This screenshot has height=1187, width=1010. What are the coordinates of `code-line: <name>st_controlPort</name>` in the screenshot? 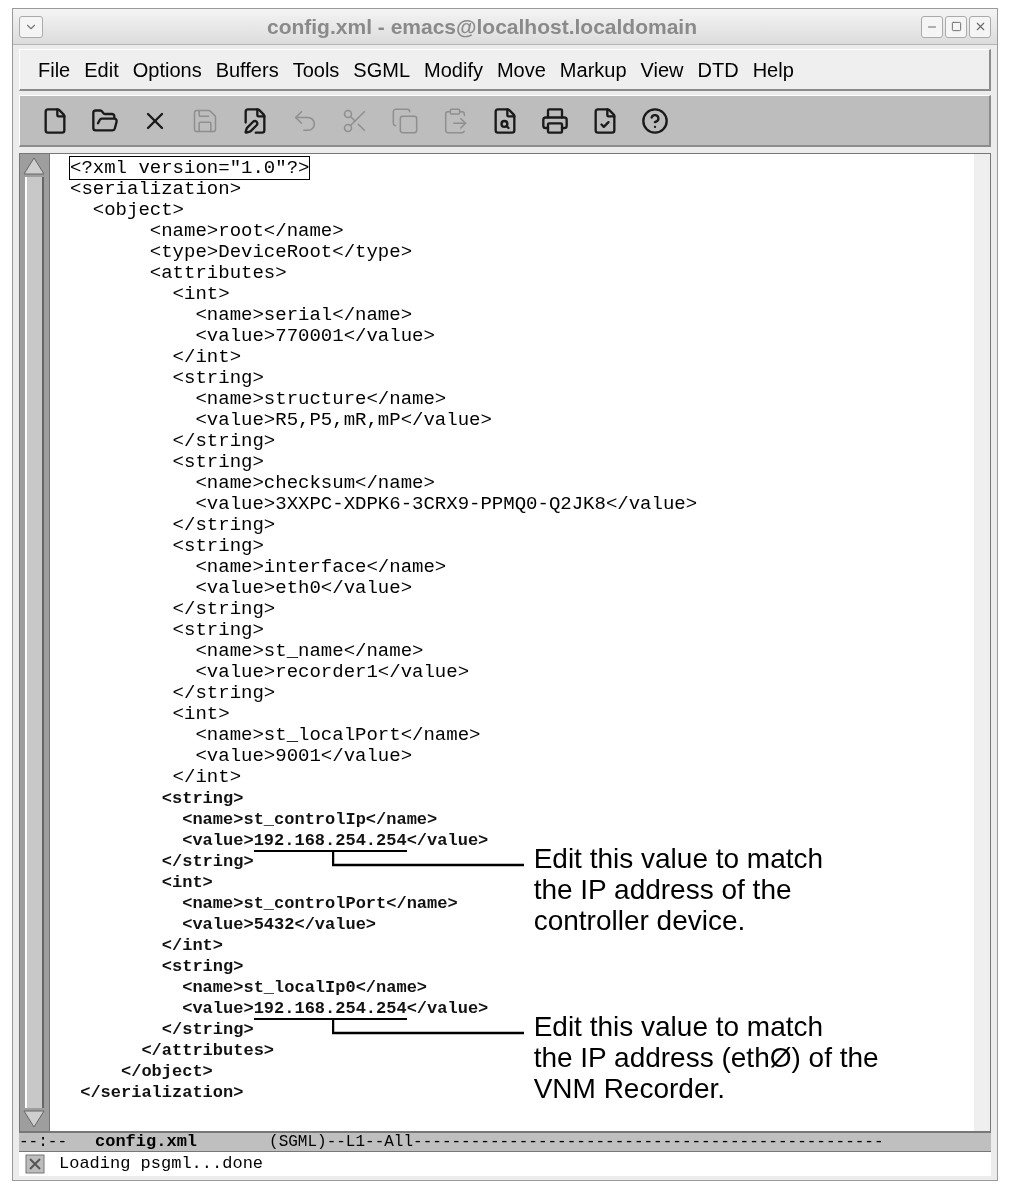 It's located at (319, 903).